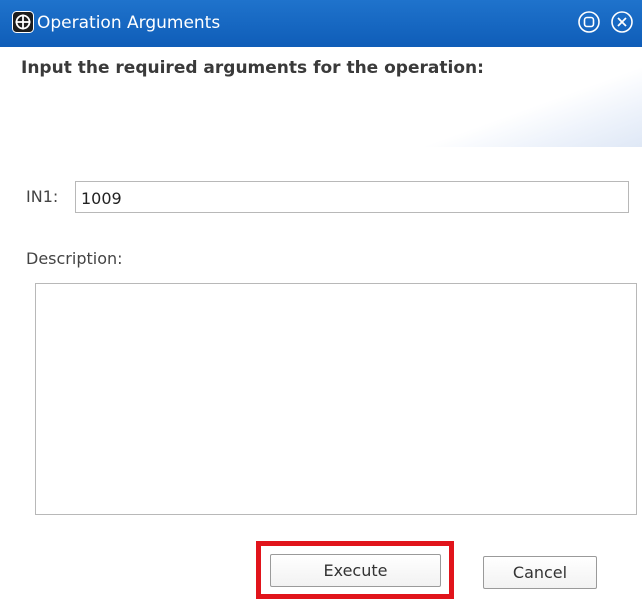 The height and width of the screenshot is (614, 642). Describe the element at coordinates (540, 572) in the screenshot. I see `cancel-button: Cancel` at that location.